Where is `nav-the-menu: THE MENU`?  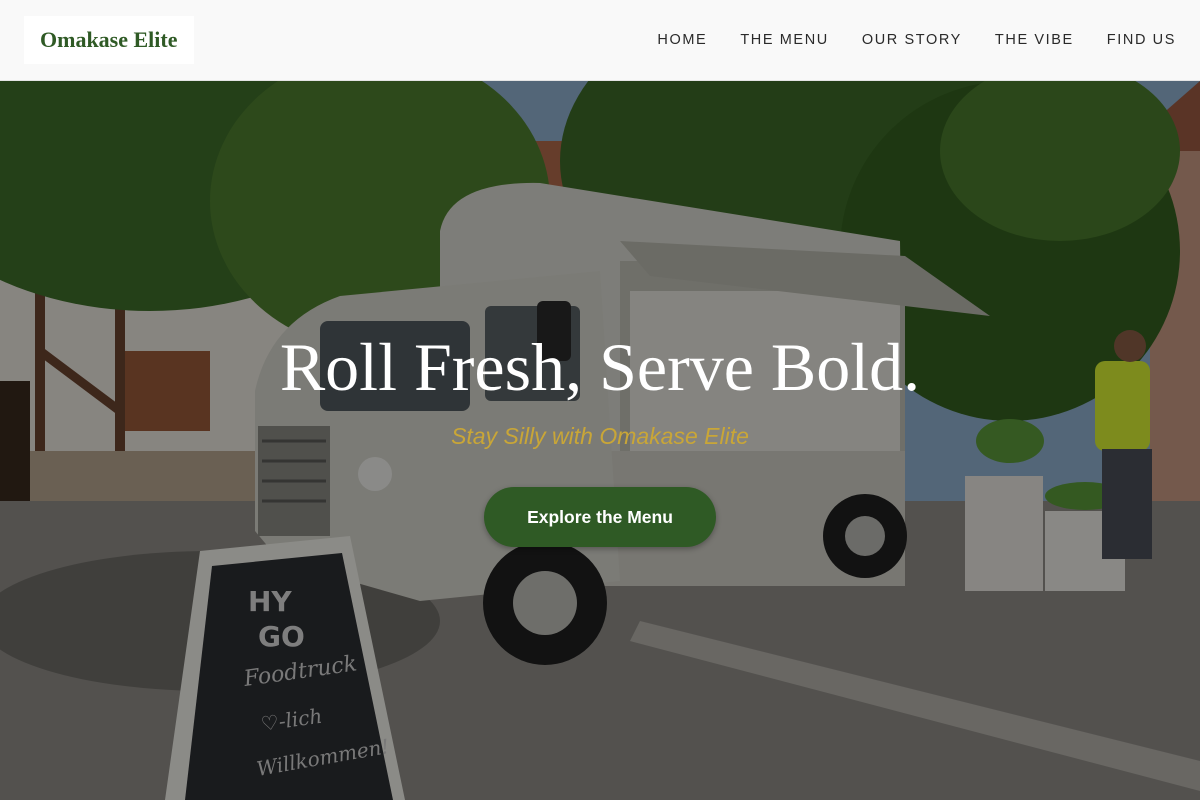 nav-the-menu: THE MENU is located at coordinates (784, 40).